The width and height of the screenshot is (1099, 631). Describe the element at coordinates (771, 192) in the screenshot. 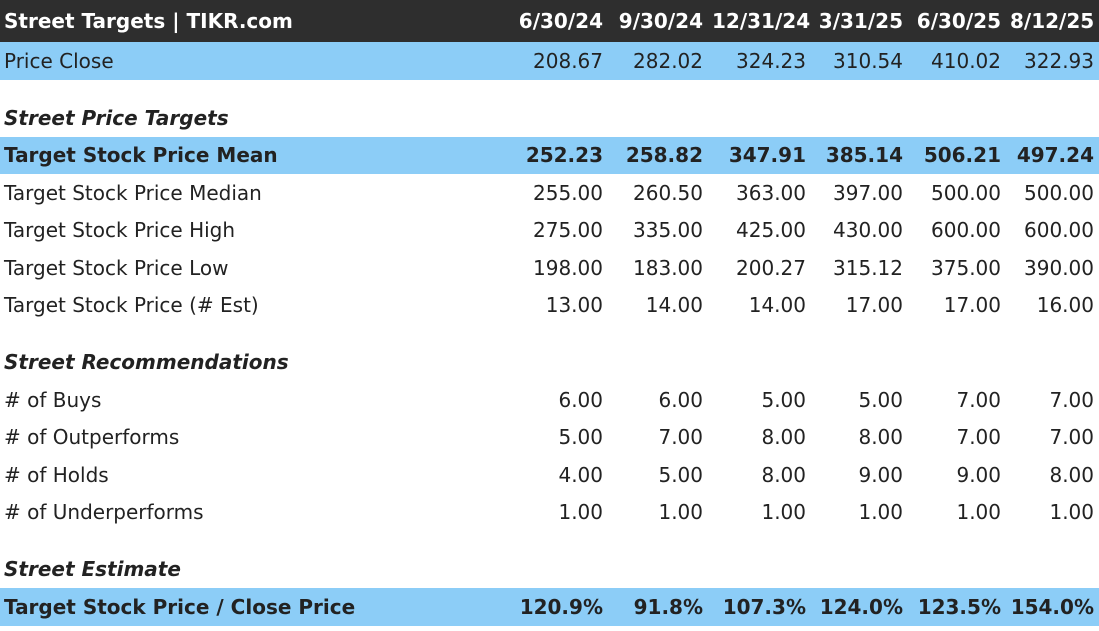

I see `cell-value: 363.00` at that location.